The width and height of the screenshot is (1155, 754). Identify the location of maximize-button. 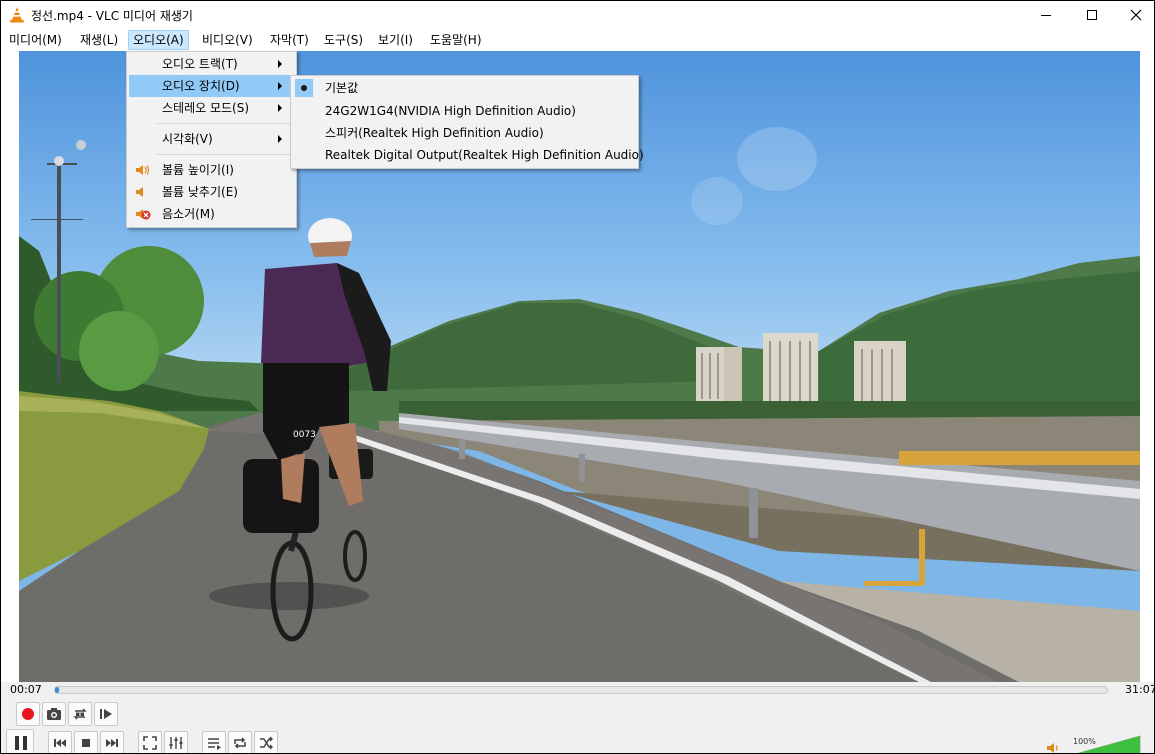
(1092, 15).